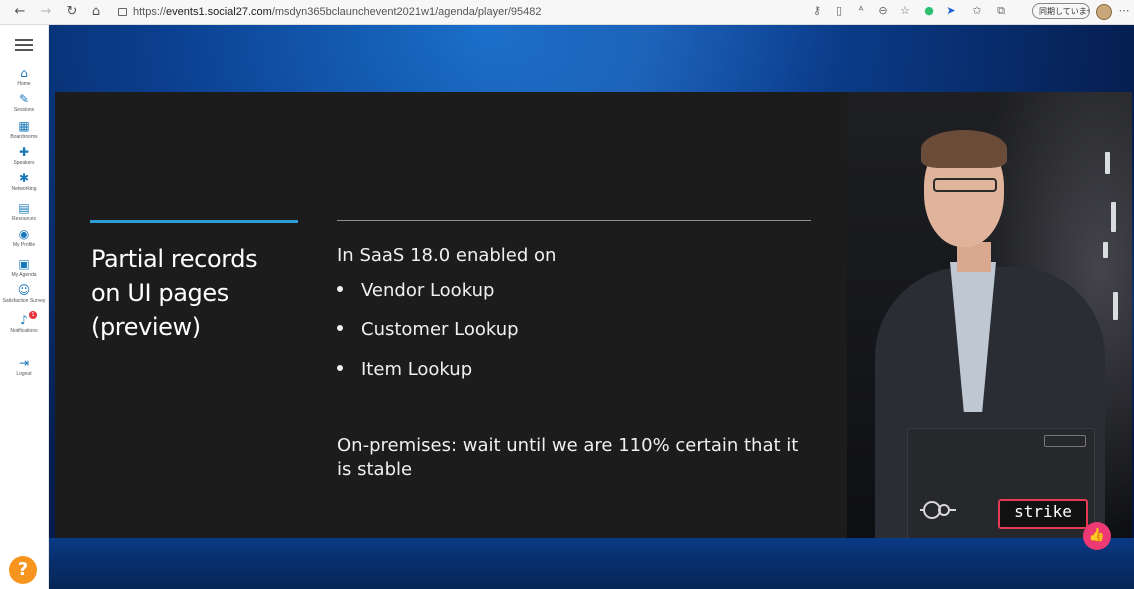 This screenshot has height=589, width=1134. I want to click on slide-title: Partial records on UI pages (preview), so click(174, 293).